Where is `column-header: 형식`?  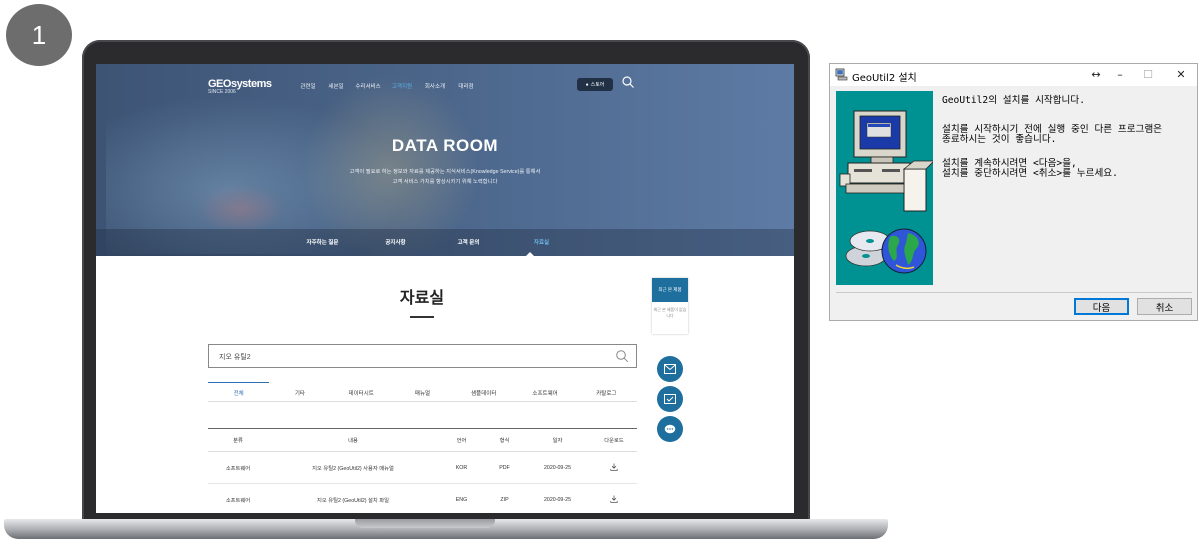 column-header: 형식 is located at coordinates (504, 441).